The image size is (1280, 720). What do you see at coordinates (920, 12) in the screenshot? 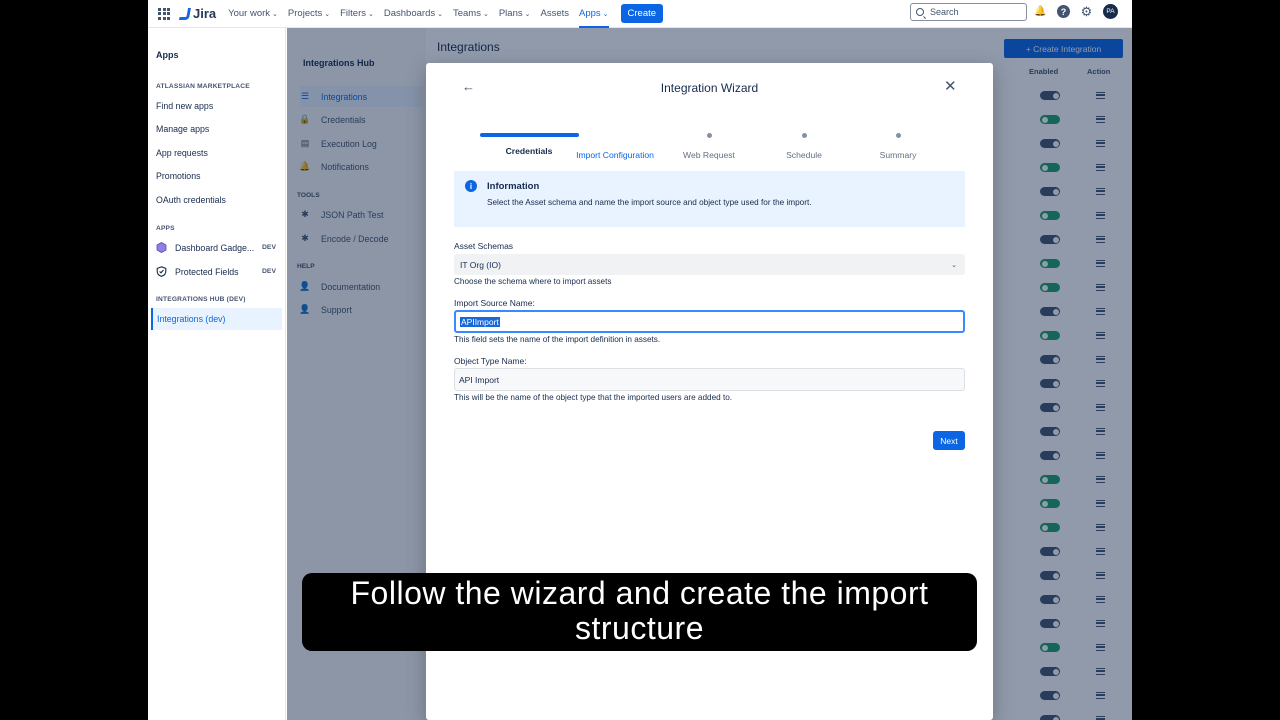
I see `search-icon` at bounding box center [920, 12].